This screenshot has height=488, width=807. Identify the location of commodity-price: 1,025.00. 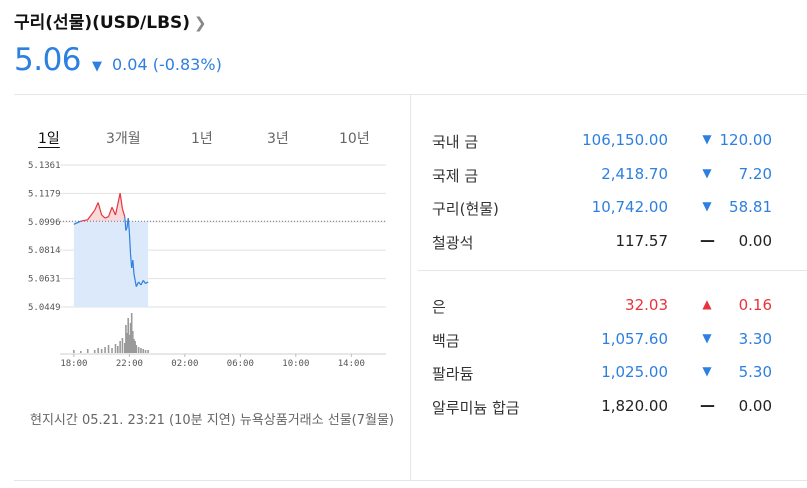
(634, 372).